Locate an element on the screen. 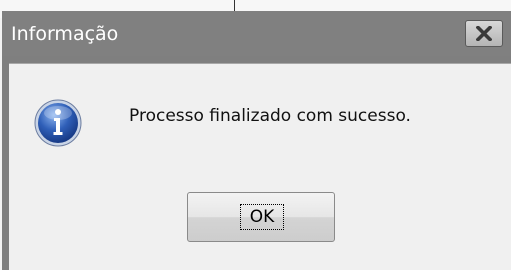 Image resolution: width=511 pixels, height=270 pixels. close-button is located at coordinates (484, 33).